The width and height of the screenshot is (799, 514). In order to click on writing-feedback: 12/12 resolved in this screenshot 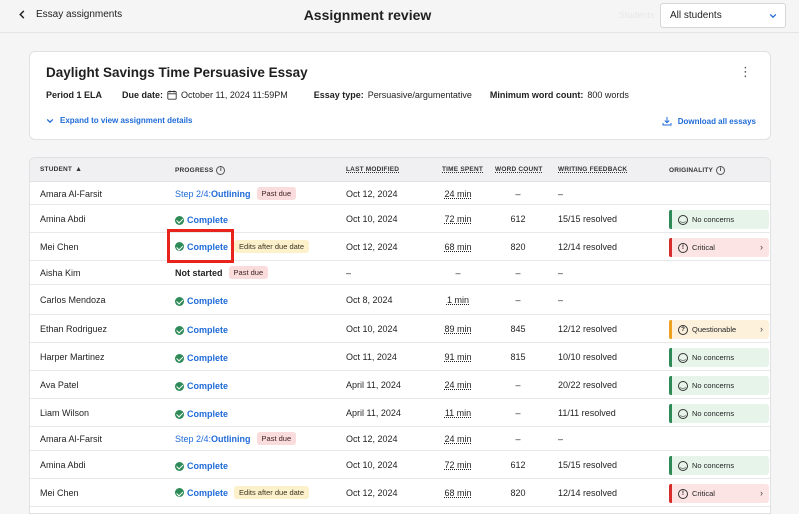, I will do `click(588, 329)`.